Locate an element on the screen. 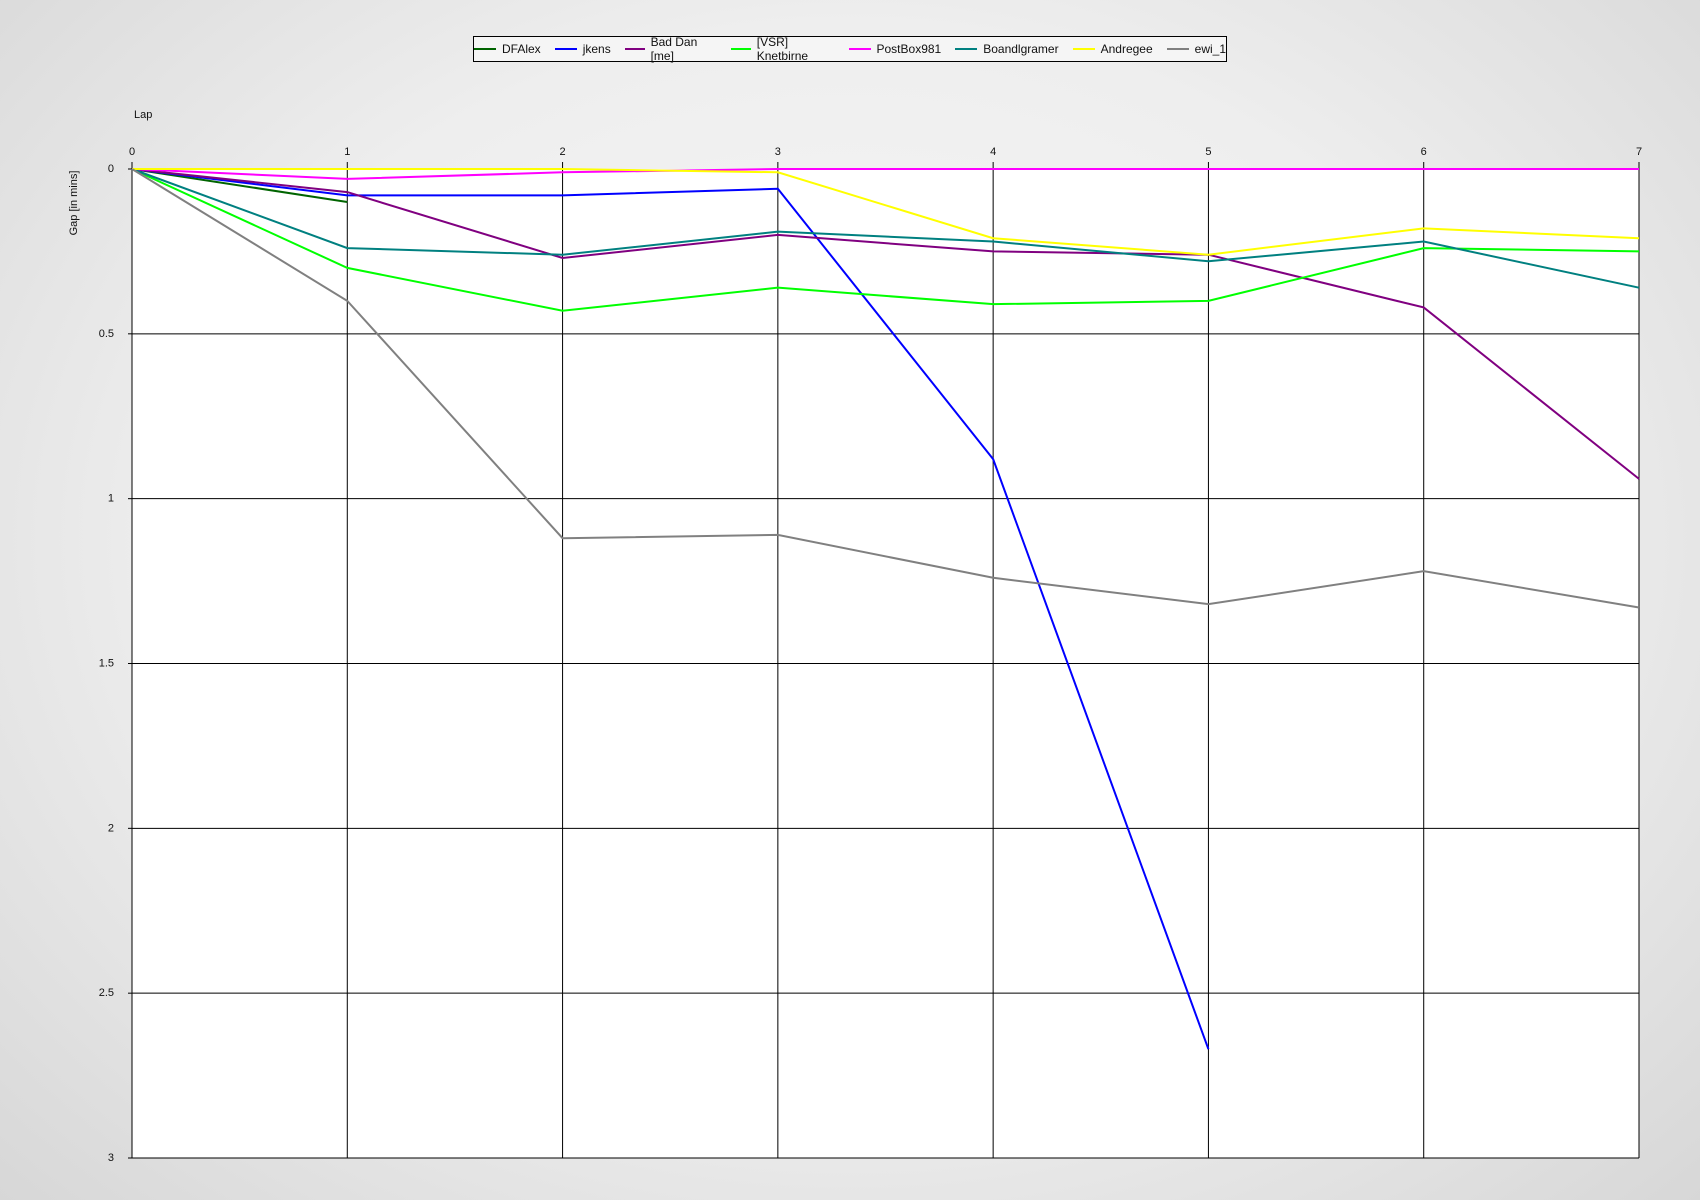 This screenshot has width=1700, height=1200. y-tick-label: 0.5 is located at coordinates (106, 334).